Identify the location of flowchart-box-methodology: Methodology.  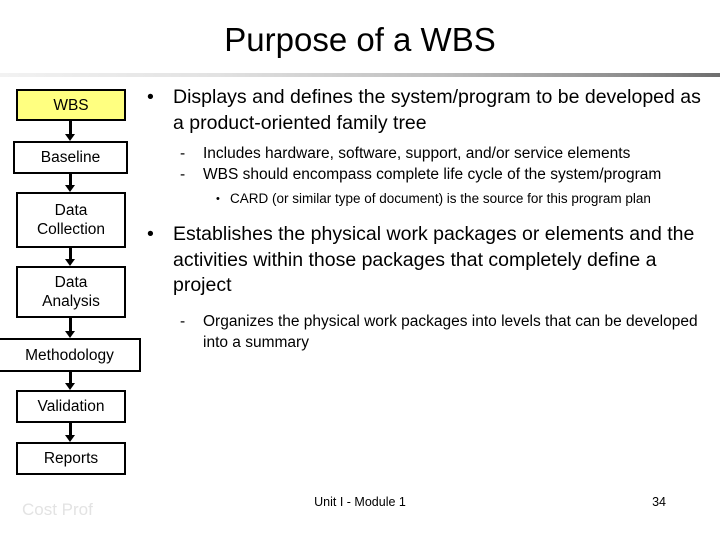
(70, 355).